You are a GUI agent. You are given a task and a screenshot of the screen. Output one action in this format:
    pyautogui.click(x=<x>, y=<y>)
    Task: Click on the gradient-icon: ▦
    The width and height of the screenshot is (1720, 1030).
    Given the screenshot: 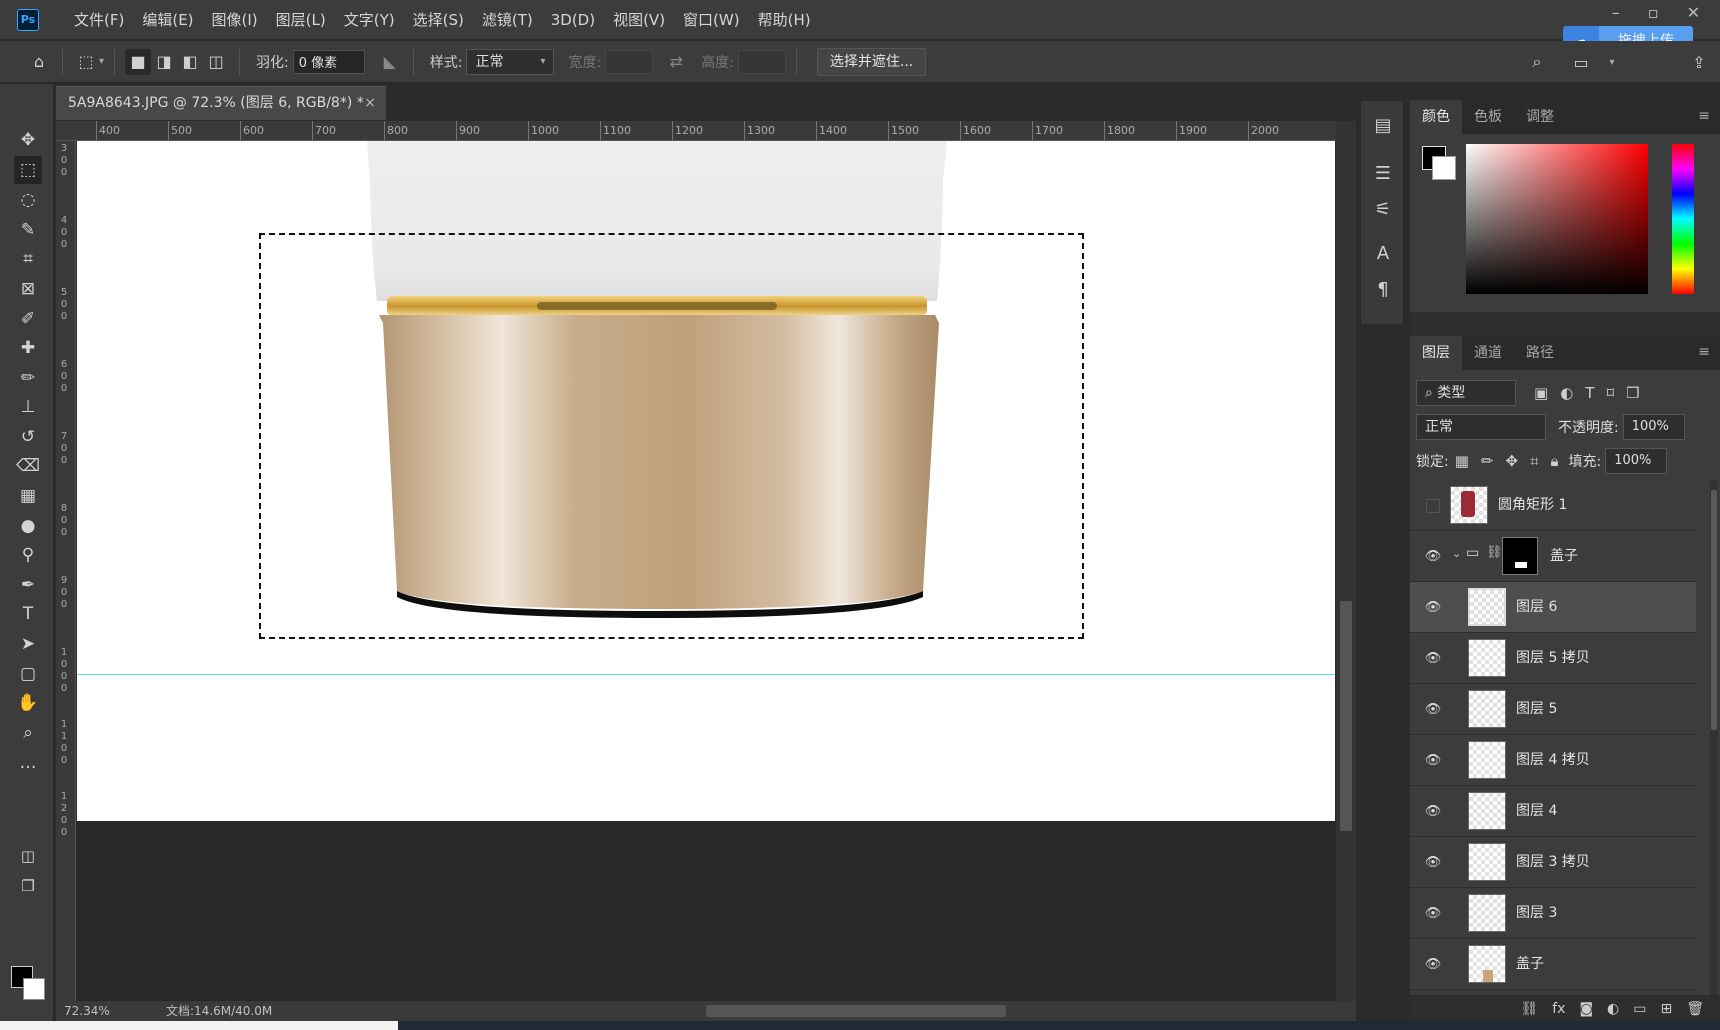 What is the action you would take?
    pyautogui.click(x=28, y=496)
    